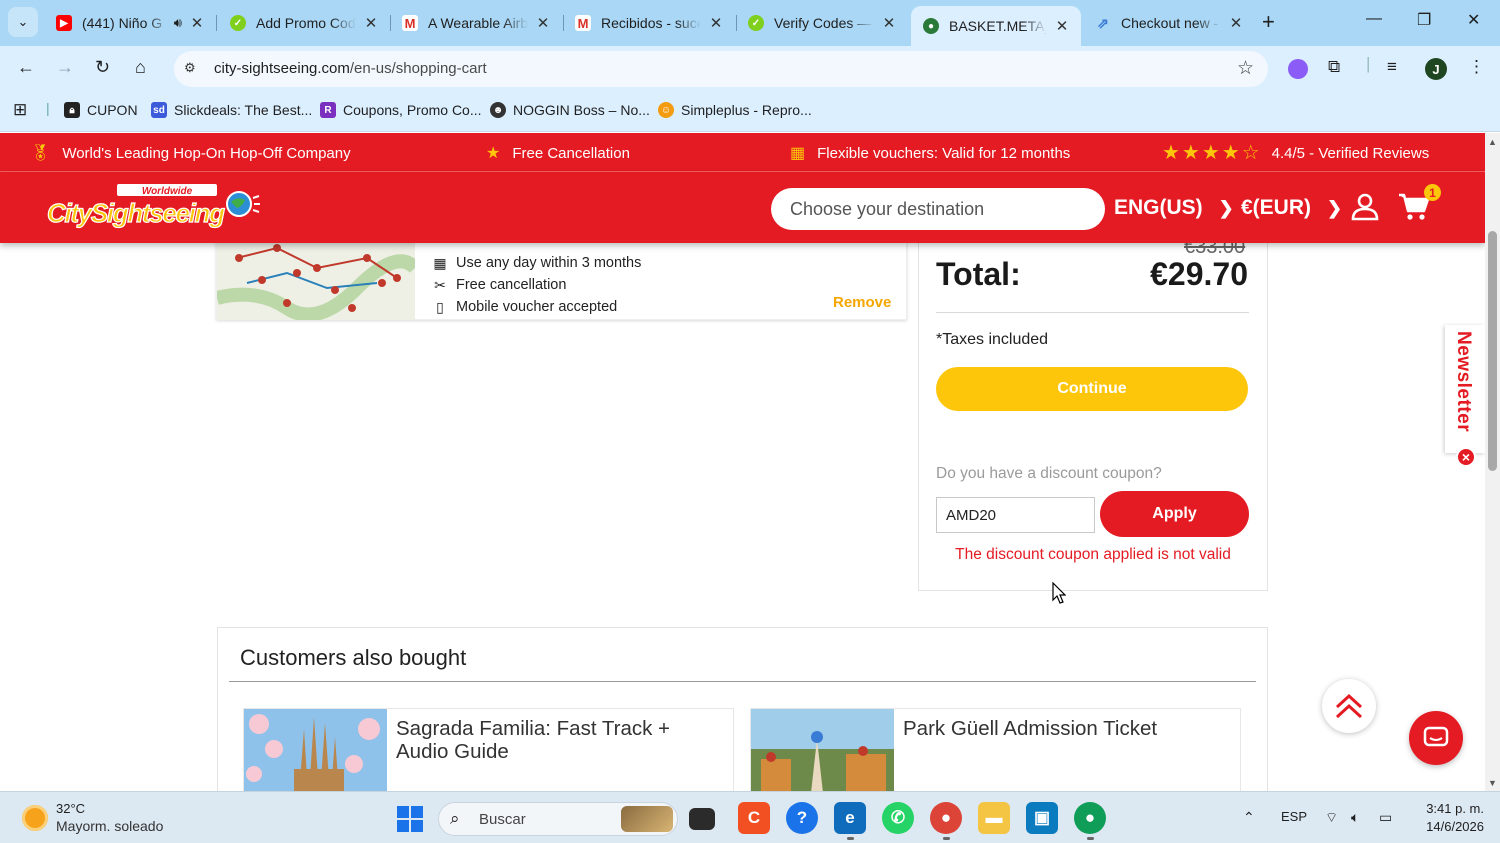 Image resolution: width=1500 pixels, height=843 pixels. What do you see at coordinates (558, 153) in the screenshot?
I see `promo-cancellation: ★ Free Cancellation` at bounding box center [558, 153].